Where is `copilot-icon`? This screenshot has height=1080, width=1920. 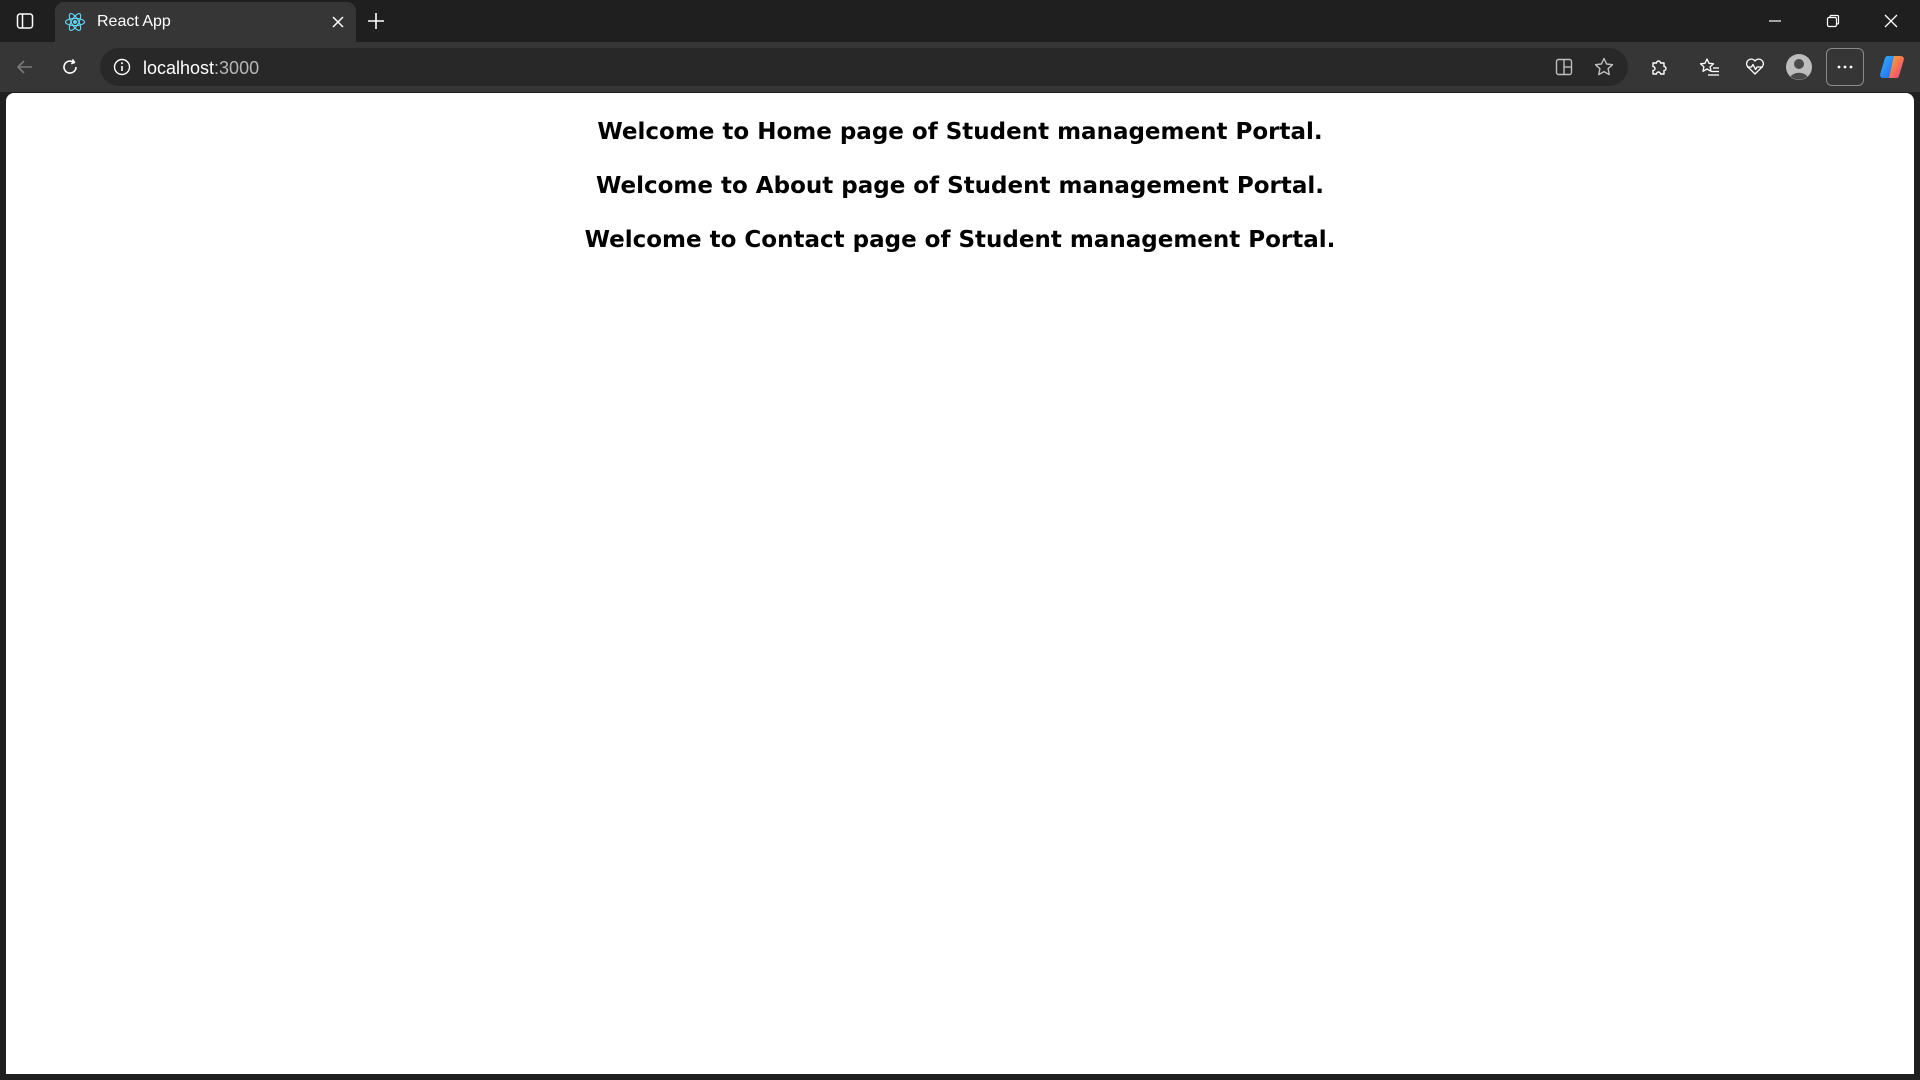
copilot-icon is located at coordinates (1892, 67).